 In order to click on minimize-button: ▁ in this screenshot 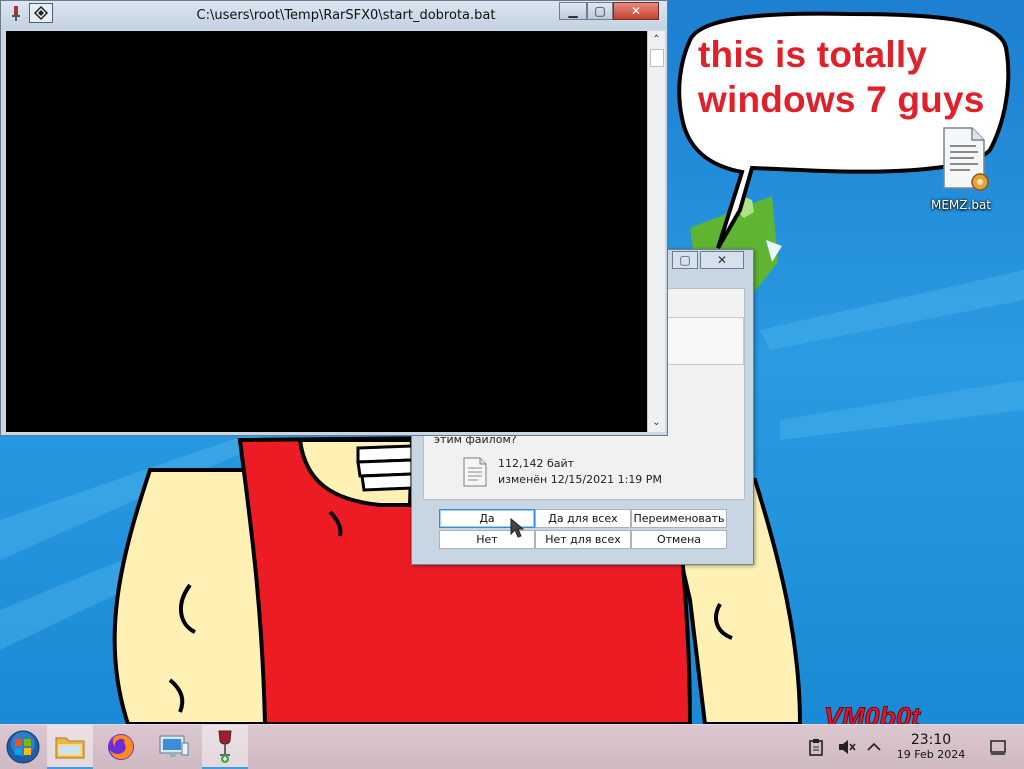, I will do `click(573, 11)`.